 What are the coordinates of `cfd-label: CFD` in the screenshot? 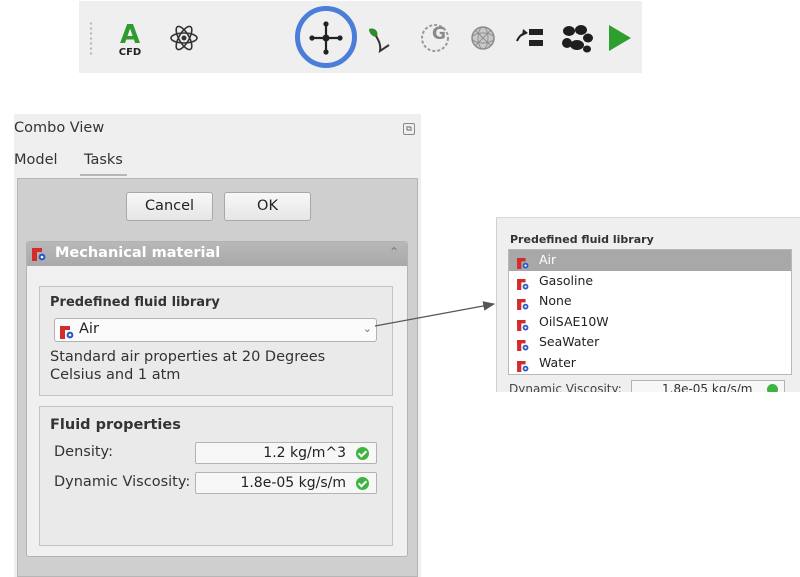 It's located at (130, 52).